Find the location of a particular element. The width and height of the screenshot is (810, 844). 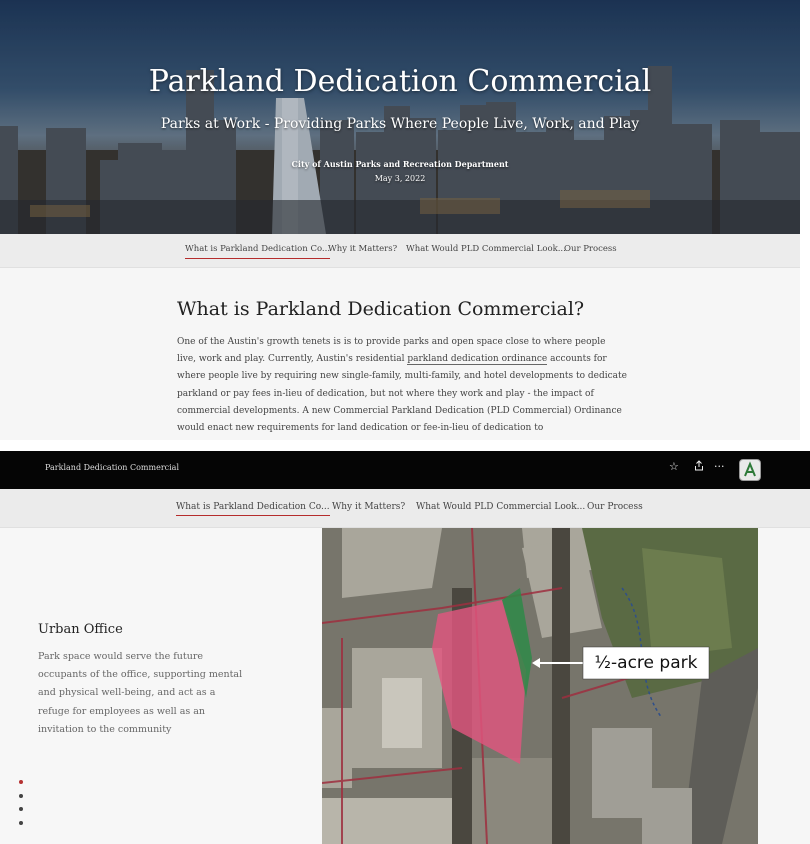

app-logo-icon is located at coordinates (750, 470).